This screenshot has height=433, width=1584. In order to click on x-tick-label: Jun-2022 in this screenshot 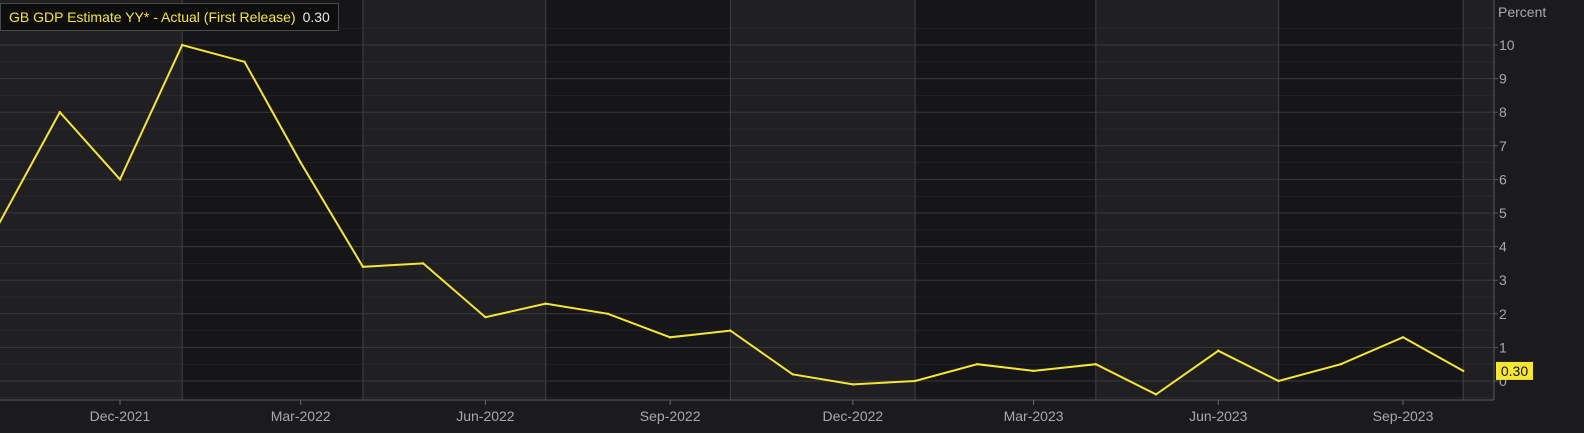, I will do `click(485, 416)`.